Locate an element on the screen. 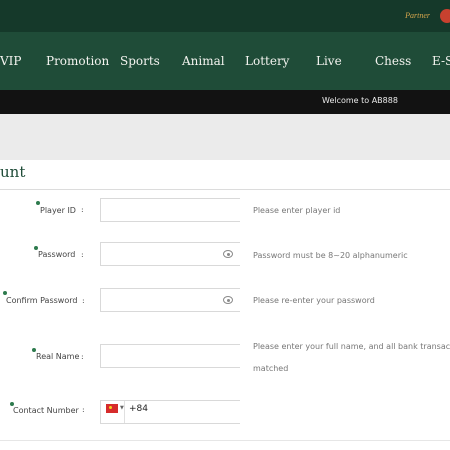  form-divider is located at coordinates (225, 440).